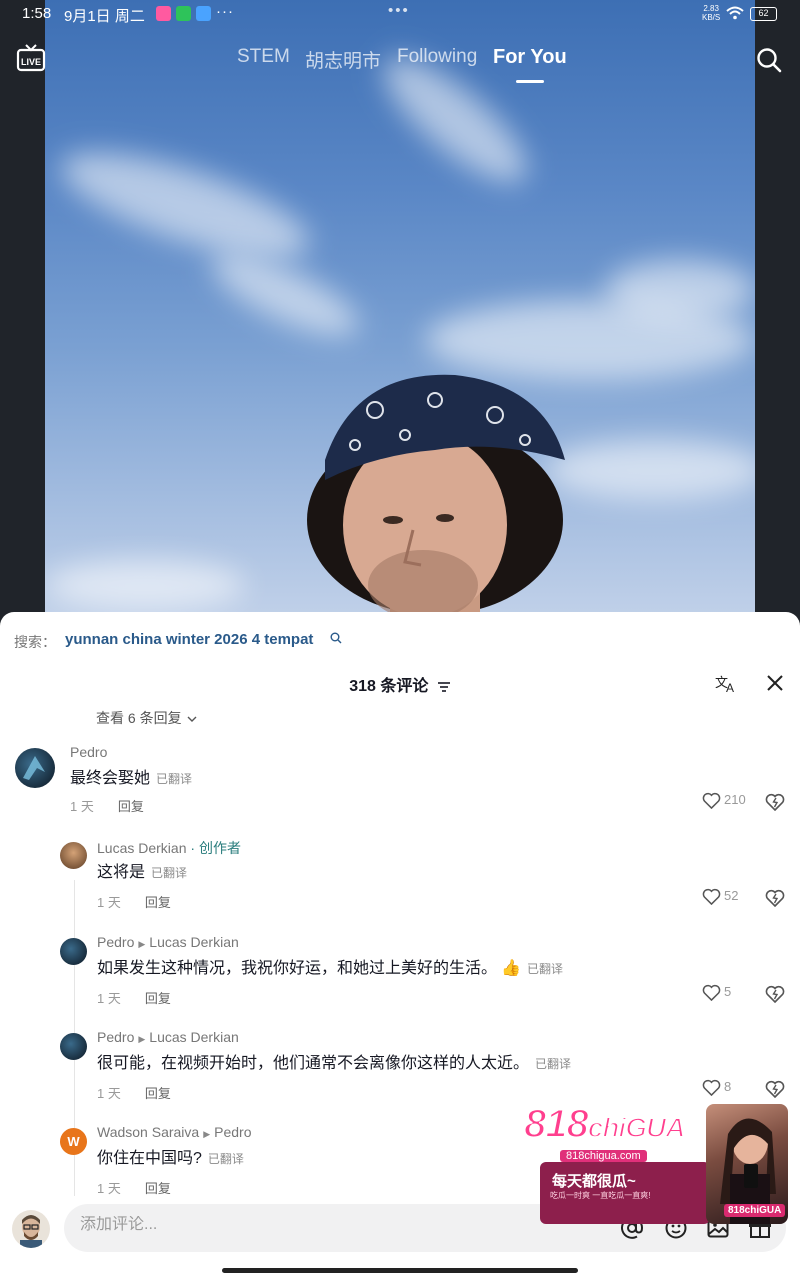 The height and width of the screenshot is (1280, 800). Describe the element at coordinates (594, 1181) in the screenshot. I see `ad-slogan: 每天都很瓜~` at that location.